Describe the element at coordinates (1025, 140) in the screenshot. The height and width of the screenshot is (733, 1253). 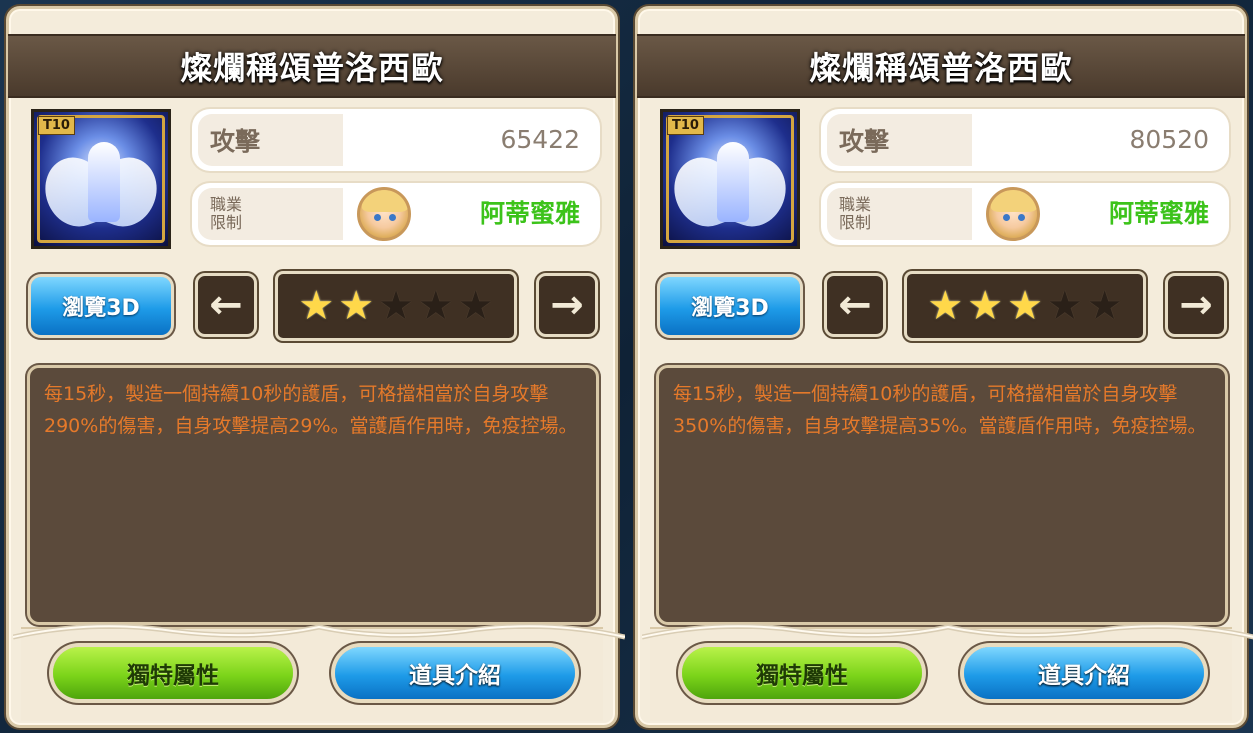
I see `attack-row: 攻擊 80520` at that location.